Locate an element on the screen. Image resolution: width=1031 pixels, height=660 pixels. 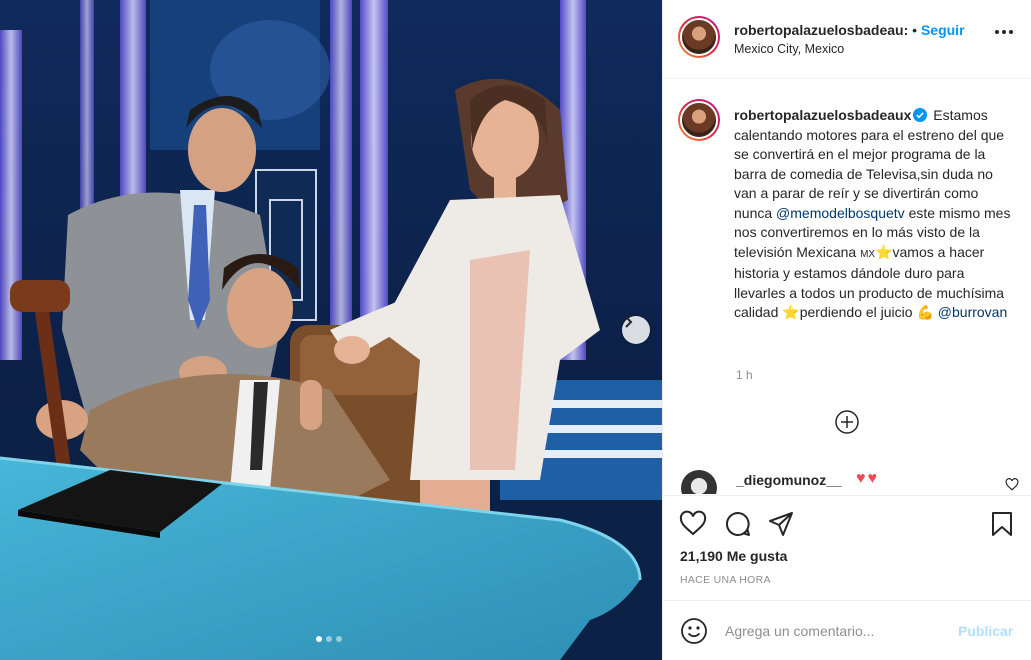
chevron-right-icon is located at coordinates (629, 322).